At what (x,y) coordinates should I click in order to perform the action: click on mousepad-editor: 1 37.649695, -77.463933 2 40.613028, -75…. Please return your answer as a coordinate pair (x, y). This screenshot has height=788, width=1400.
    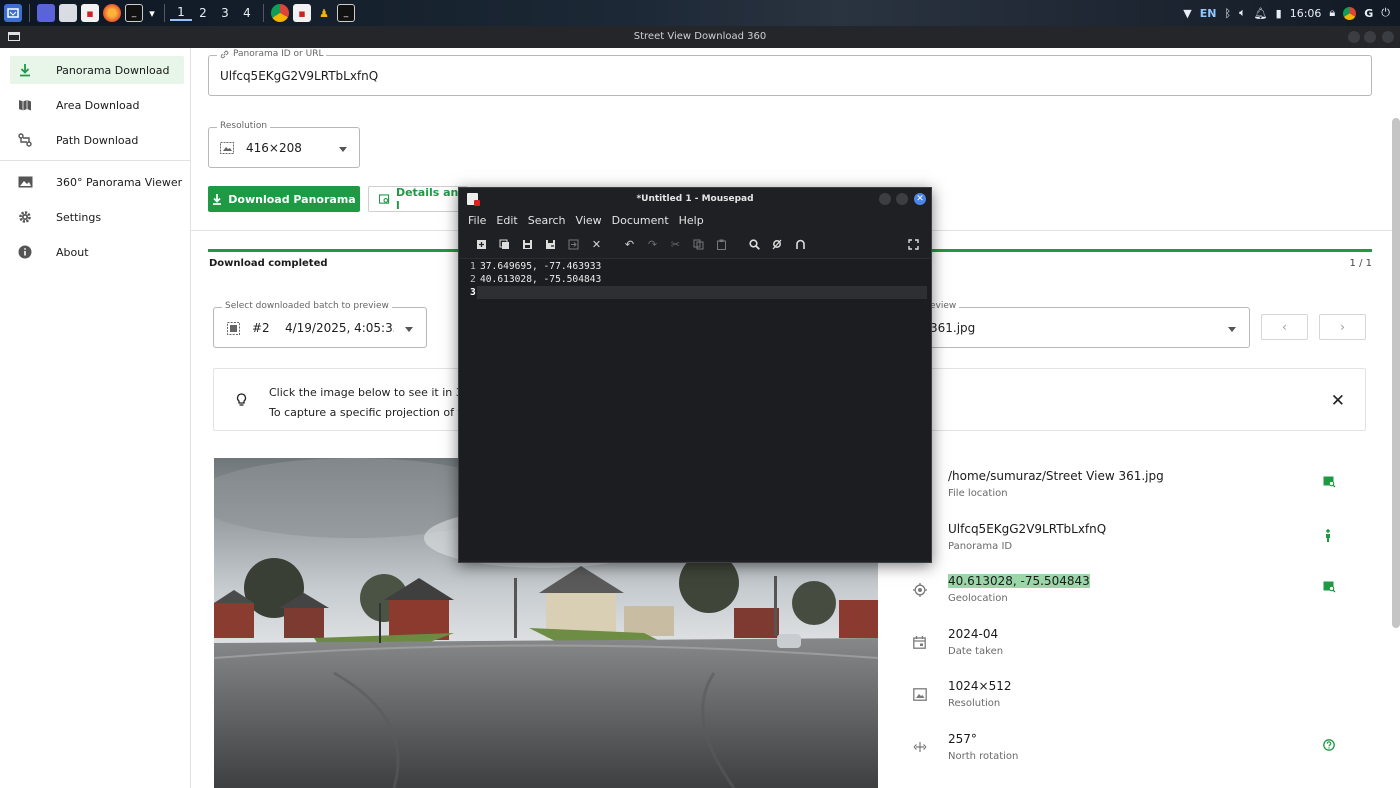
    Looking at the image, I should click on (695, 409).